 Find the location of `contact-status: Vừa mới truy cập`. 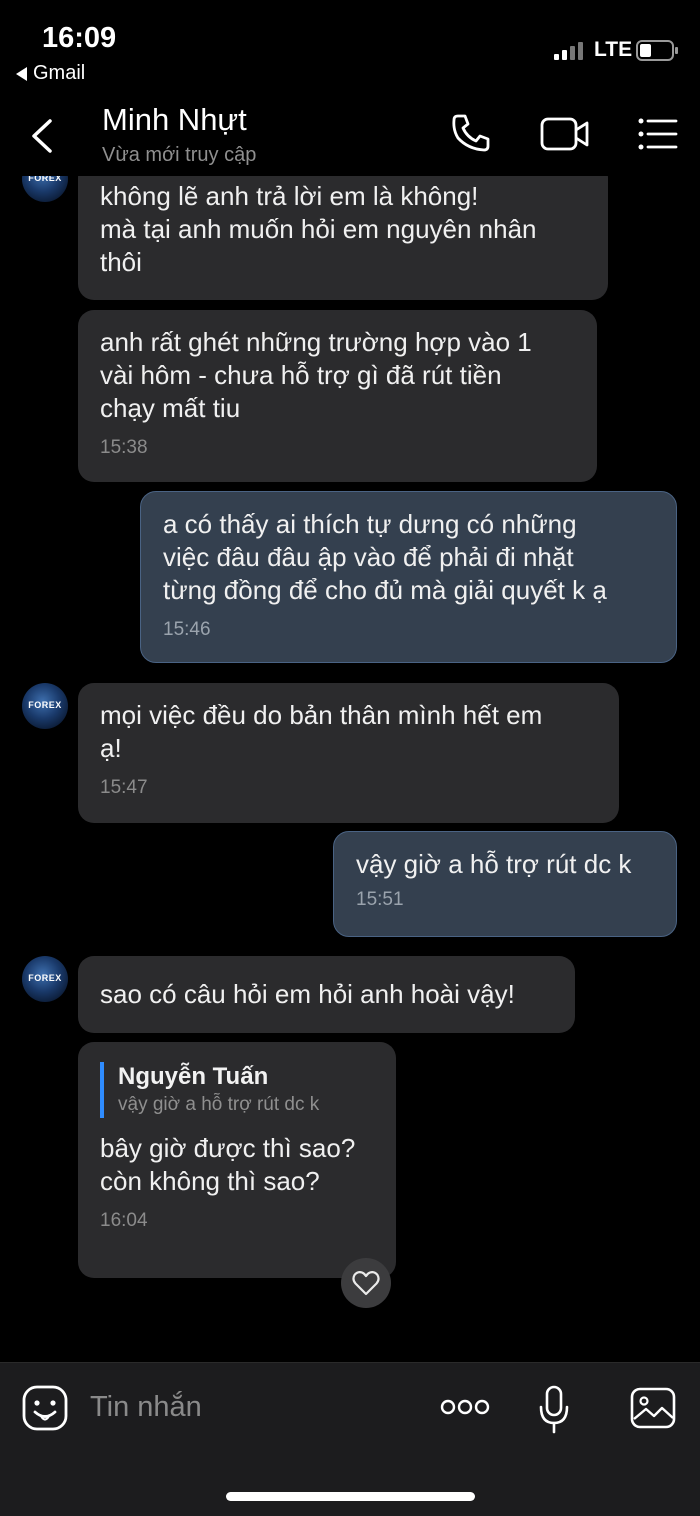

contact-status: Vừa mới truy cập is located at coordinates (179, 155).